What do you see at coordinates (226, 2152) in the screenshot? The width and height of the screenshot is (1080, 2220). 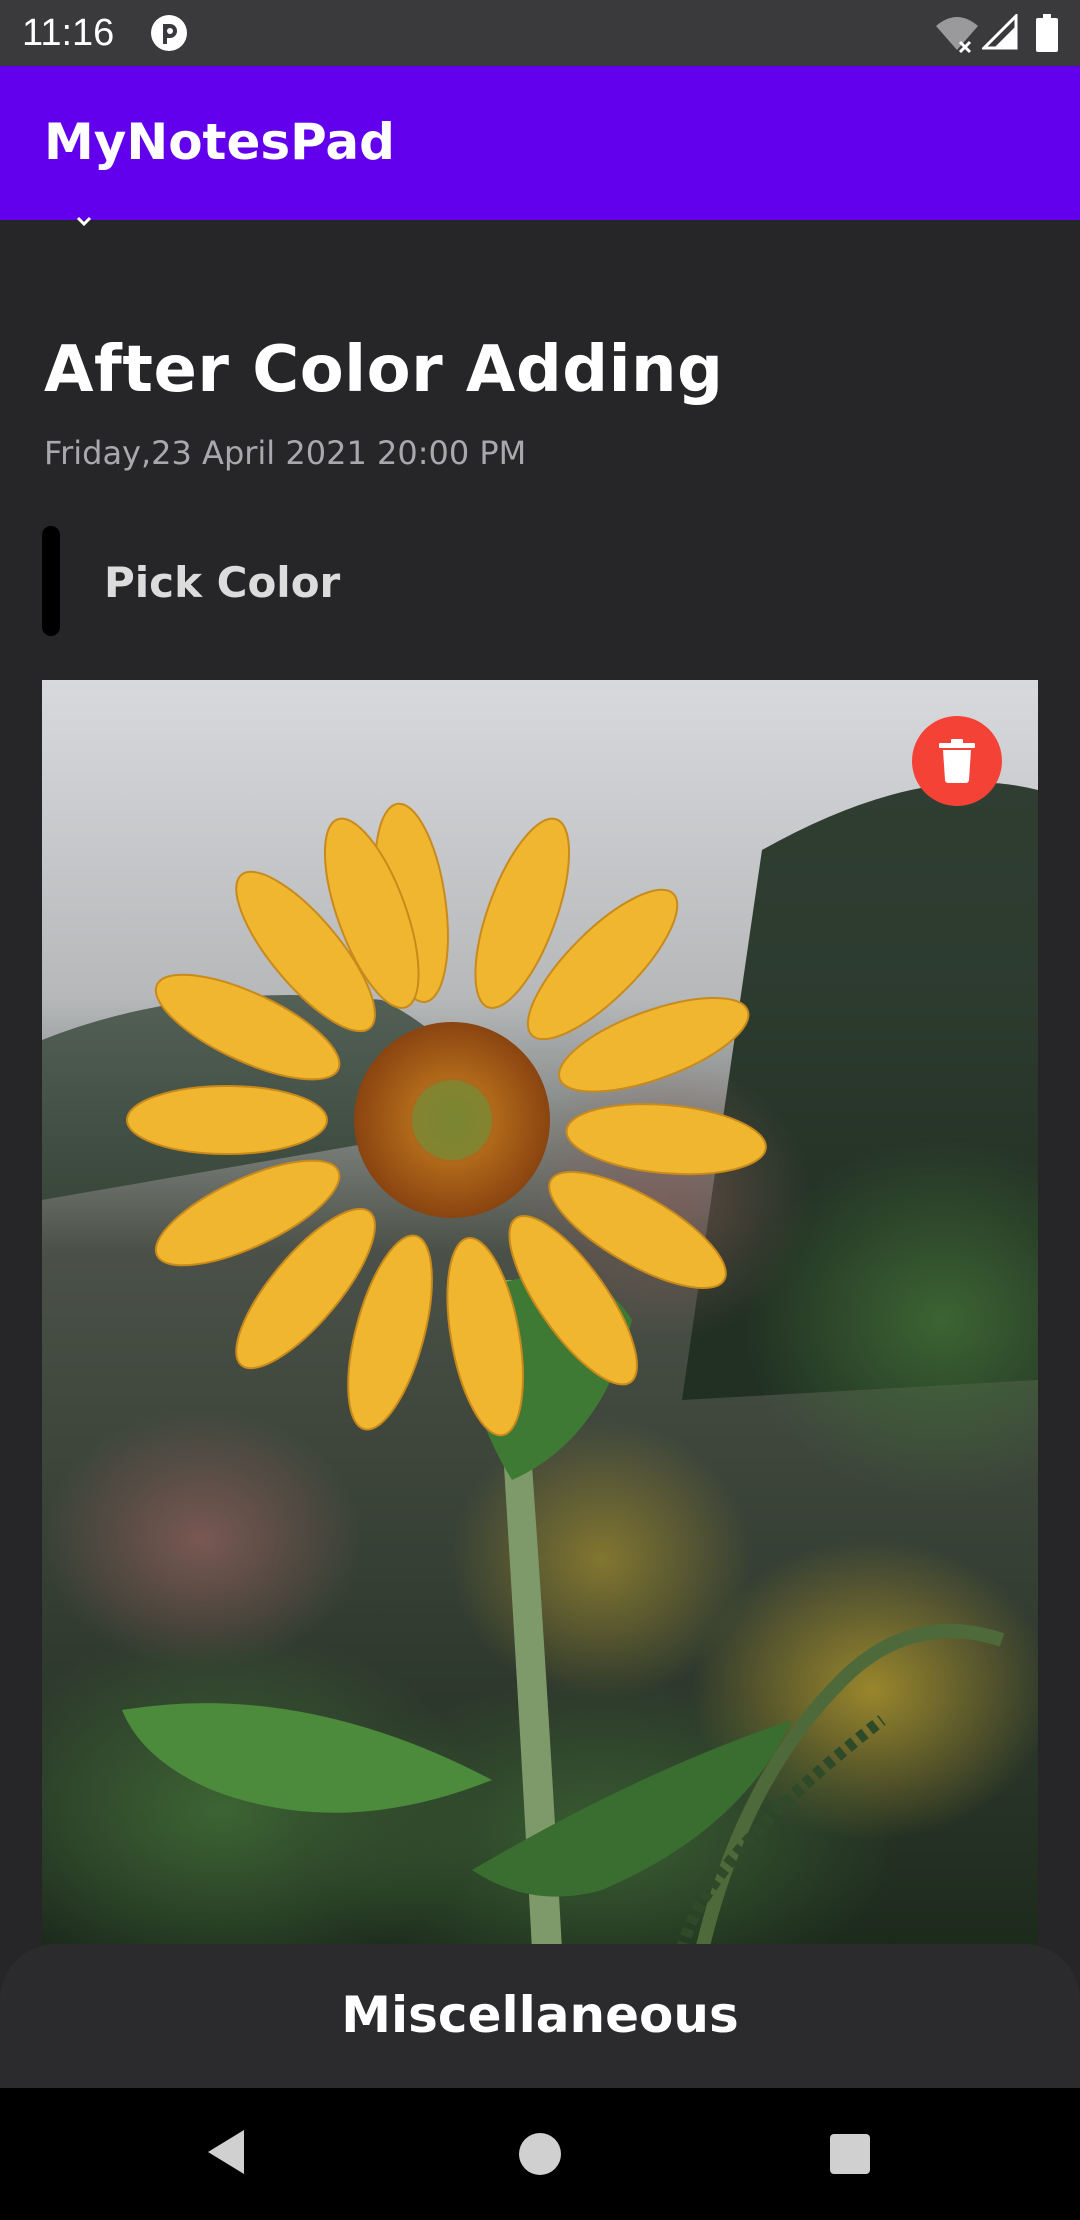 I see `back-triangle-icon` at bounding box center [226, 2152].